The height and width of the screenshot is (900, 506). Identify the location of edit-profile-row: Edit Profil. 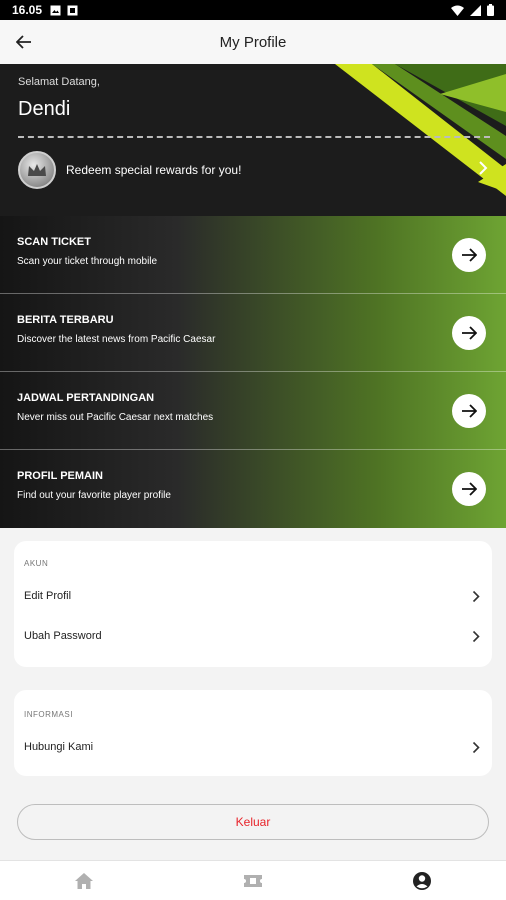
(252, 596).